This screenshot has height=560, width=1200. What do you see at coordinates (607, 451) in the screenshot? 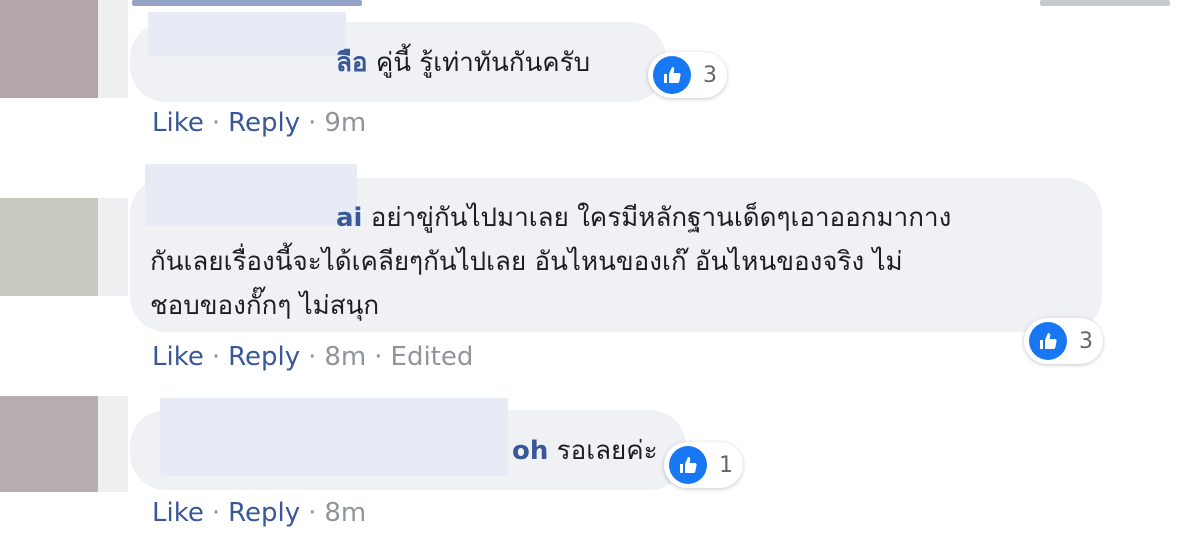
I see `comment-body: รอเลยค่ะ` at bounding box center [607, 451].